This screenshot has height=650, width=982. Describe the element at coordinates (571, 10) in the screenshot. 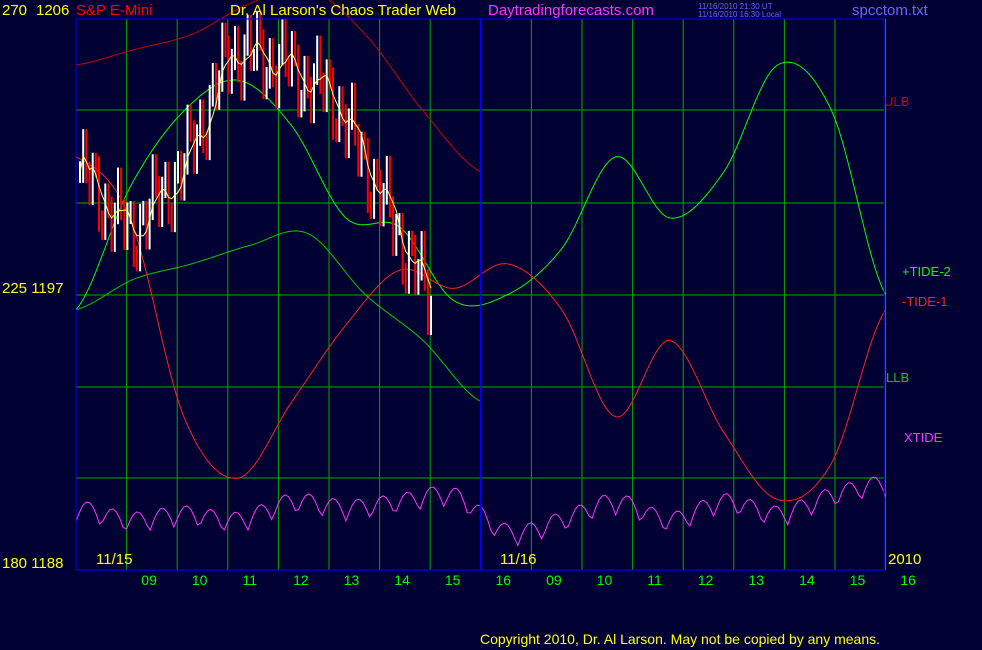

I see `site-name: Daytradingforecasts.com` at that location.